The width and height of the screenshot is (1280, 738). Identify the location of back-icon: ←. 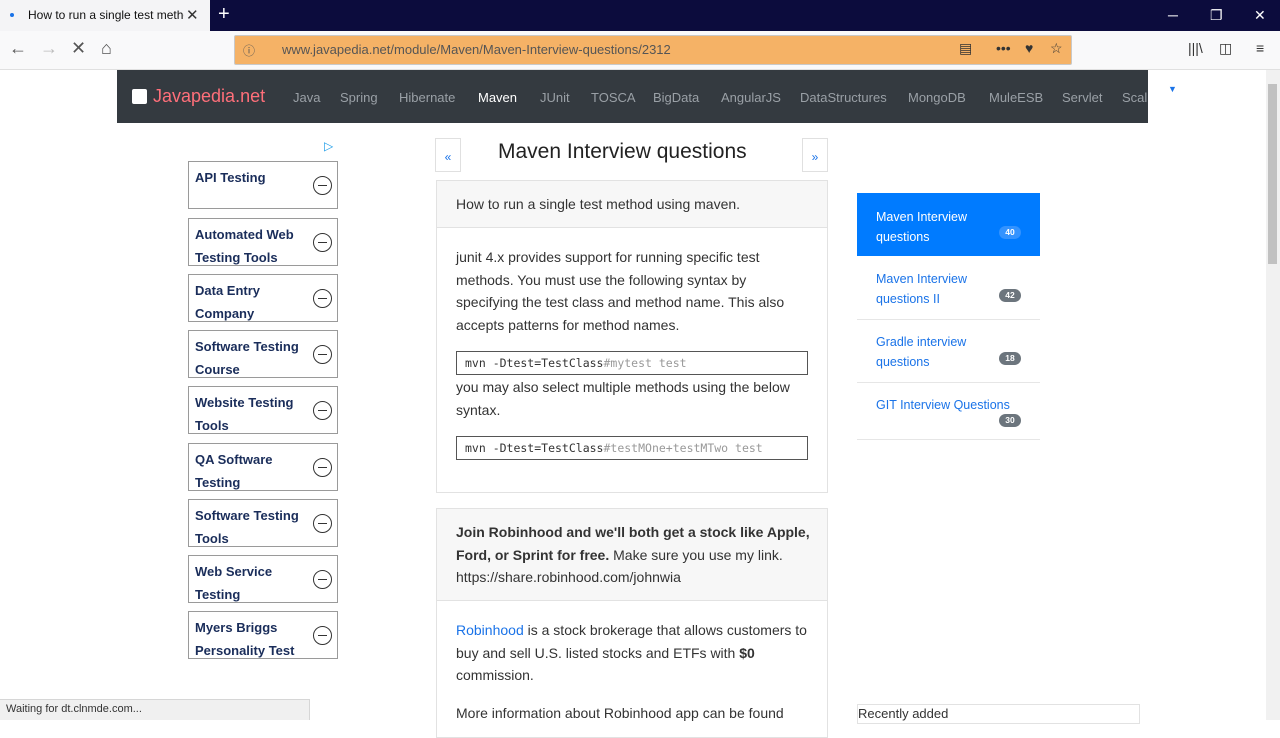
(18, 48).